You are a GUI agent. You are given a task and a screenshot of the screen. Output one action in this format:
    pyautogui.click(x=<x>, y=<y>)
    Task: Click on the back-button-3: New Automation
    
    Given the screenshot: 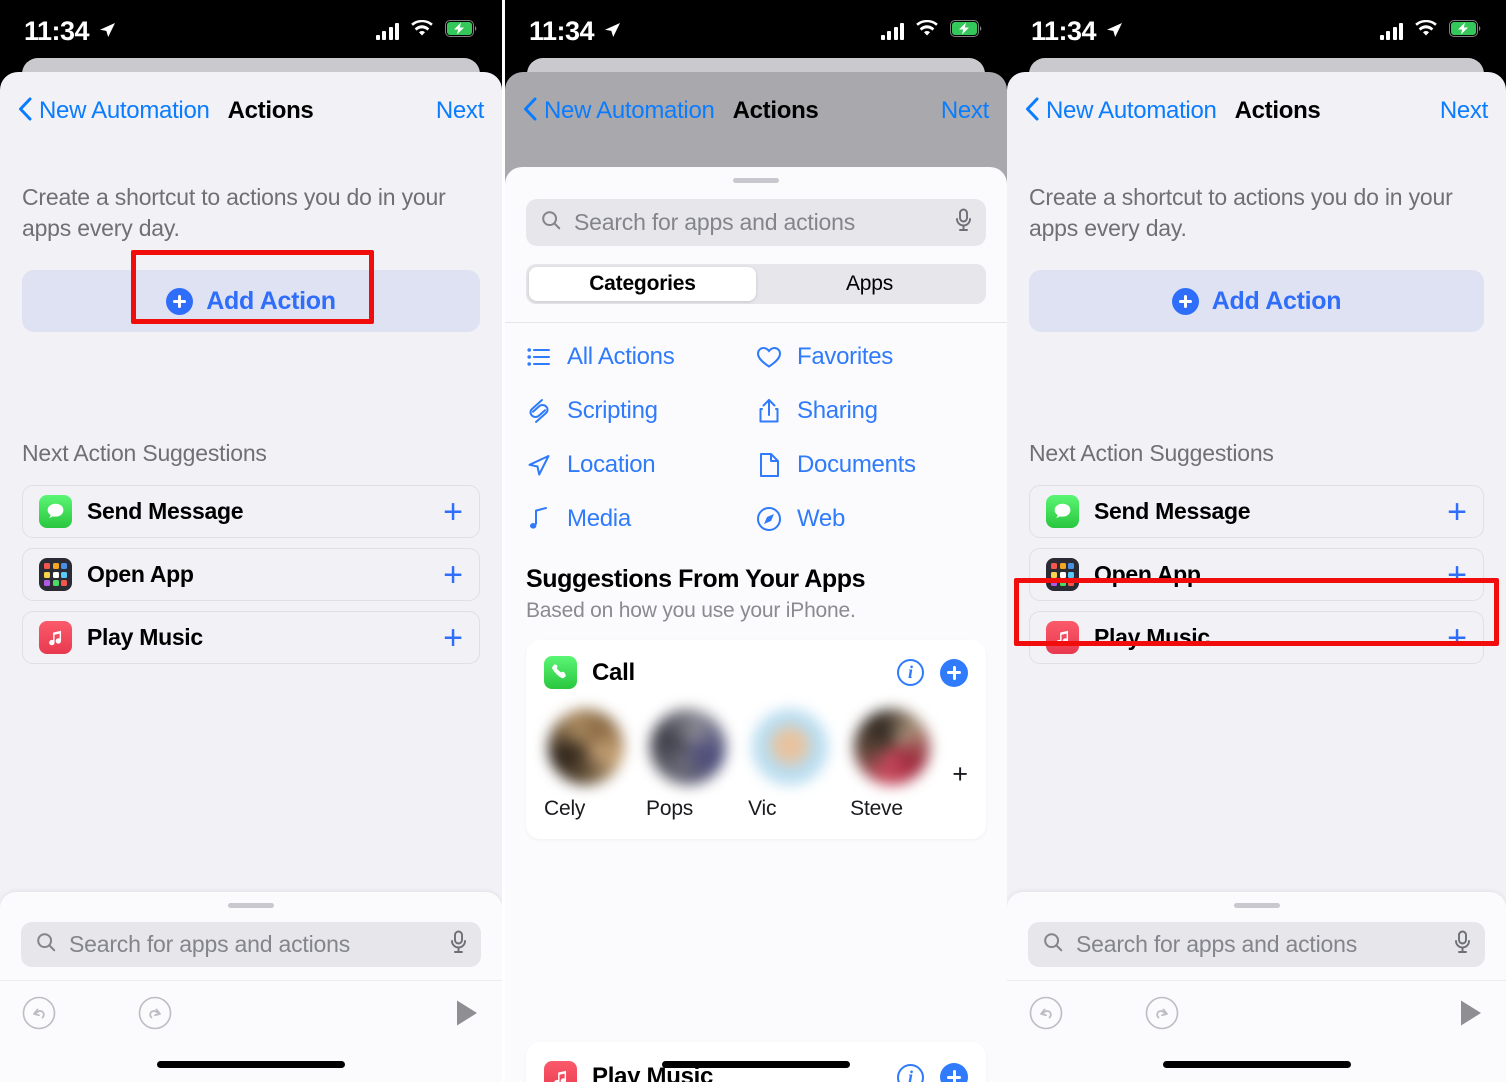 What is the action you would take?
    pyautogui.click(x=1121, y=111)
    